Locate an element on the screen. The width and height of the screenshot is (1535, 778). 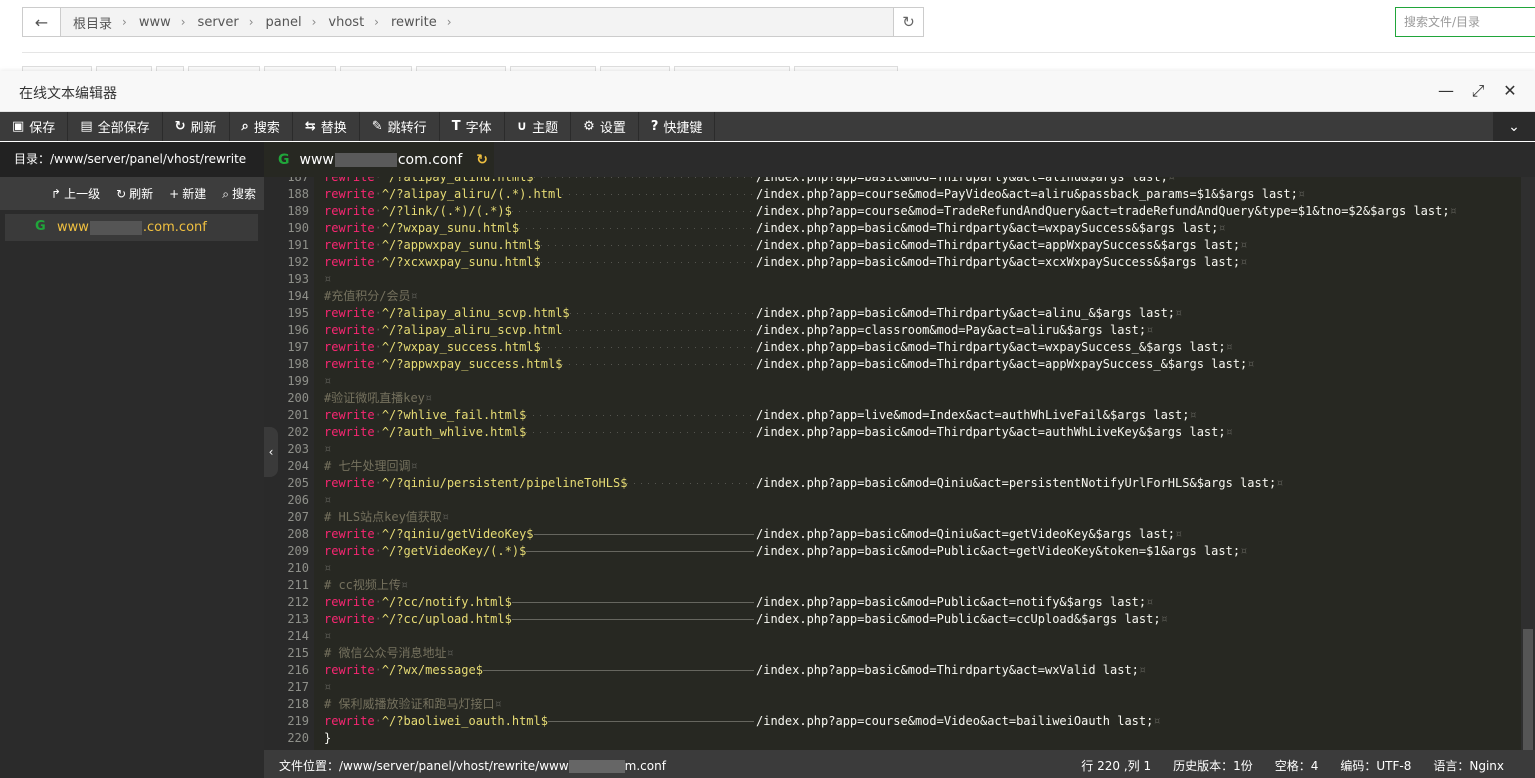
collapse-sidebar-button: ‹ is located at coordinates (271, 452).